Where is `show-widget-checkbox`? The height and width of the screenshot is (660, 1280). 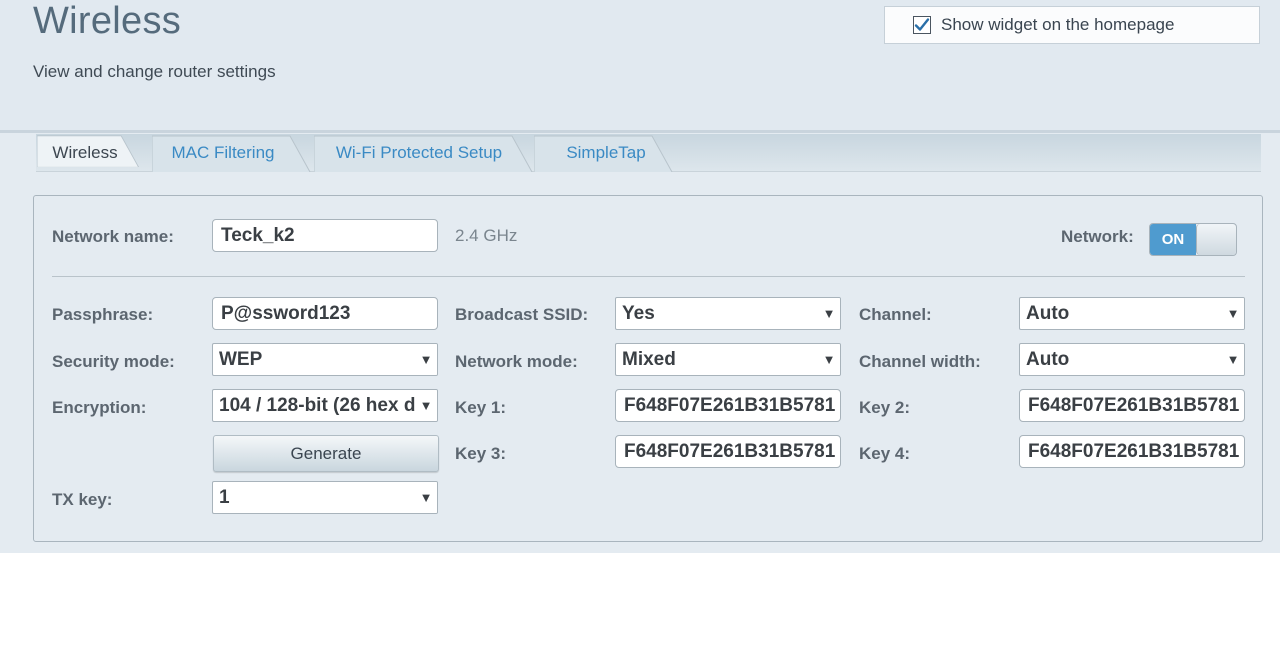
show-widget-checkbox is located at coordinates (922, 25).